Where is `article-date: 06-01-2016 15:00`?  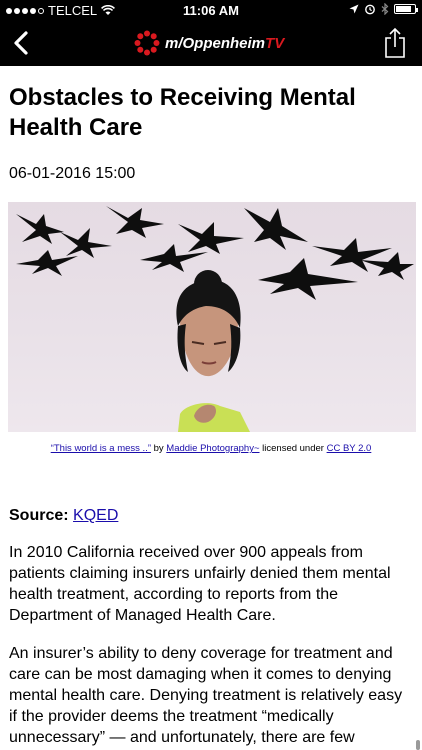
article-date: 06-01-2016 15:00 is located at coordinates (72, 173).